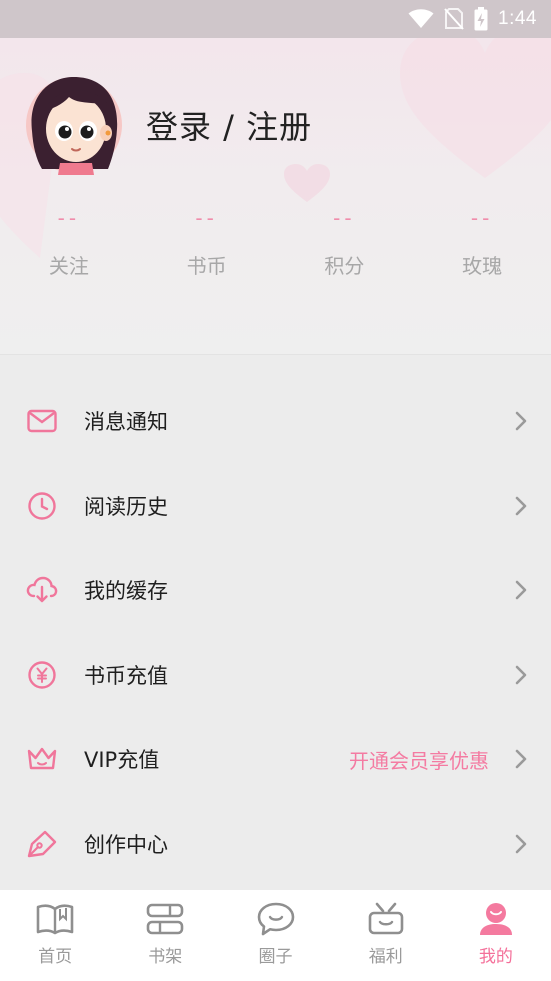  I want to click on menu-item-label: 创作中心, so click(126, 844).